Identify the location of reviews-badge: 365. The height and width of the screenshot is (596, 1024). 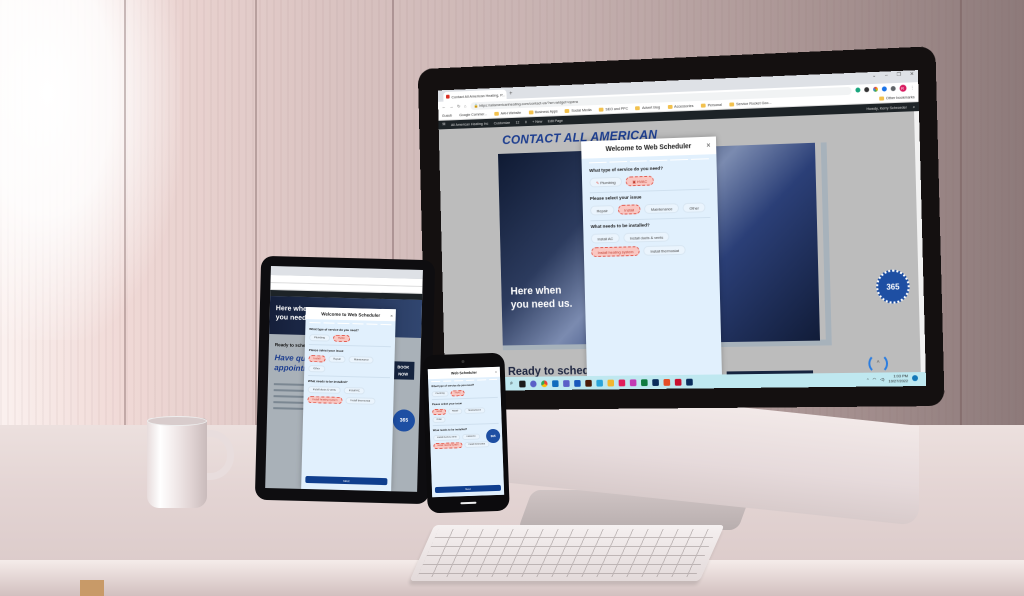
(893, 286).